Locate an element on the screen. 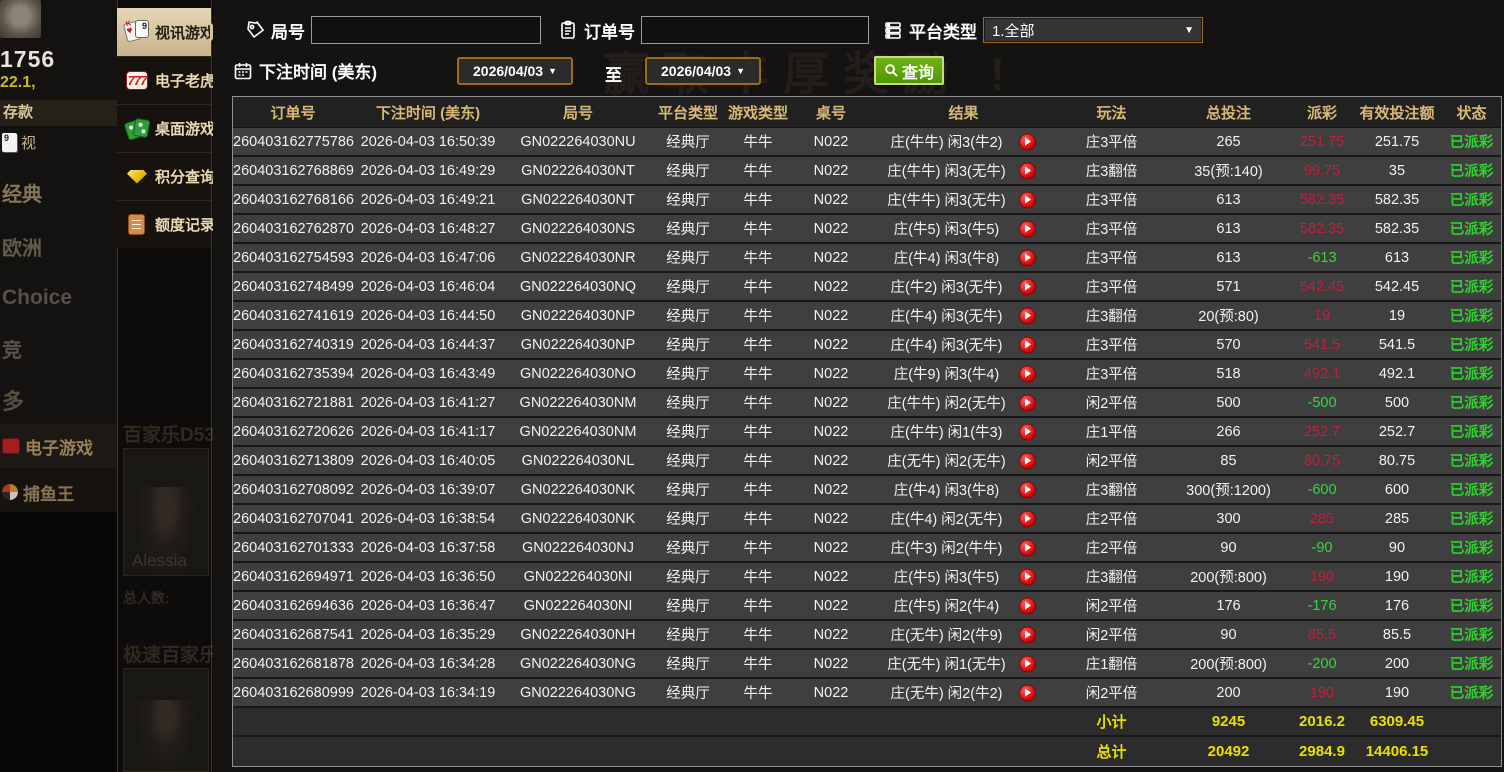 This screenshot has width=1504, height=772. video-nav-item: 视 is located at coordinates (19, 142).